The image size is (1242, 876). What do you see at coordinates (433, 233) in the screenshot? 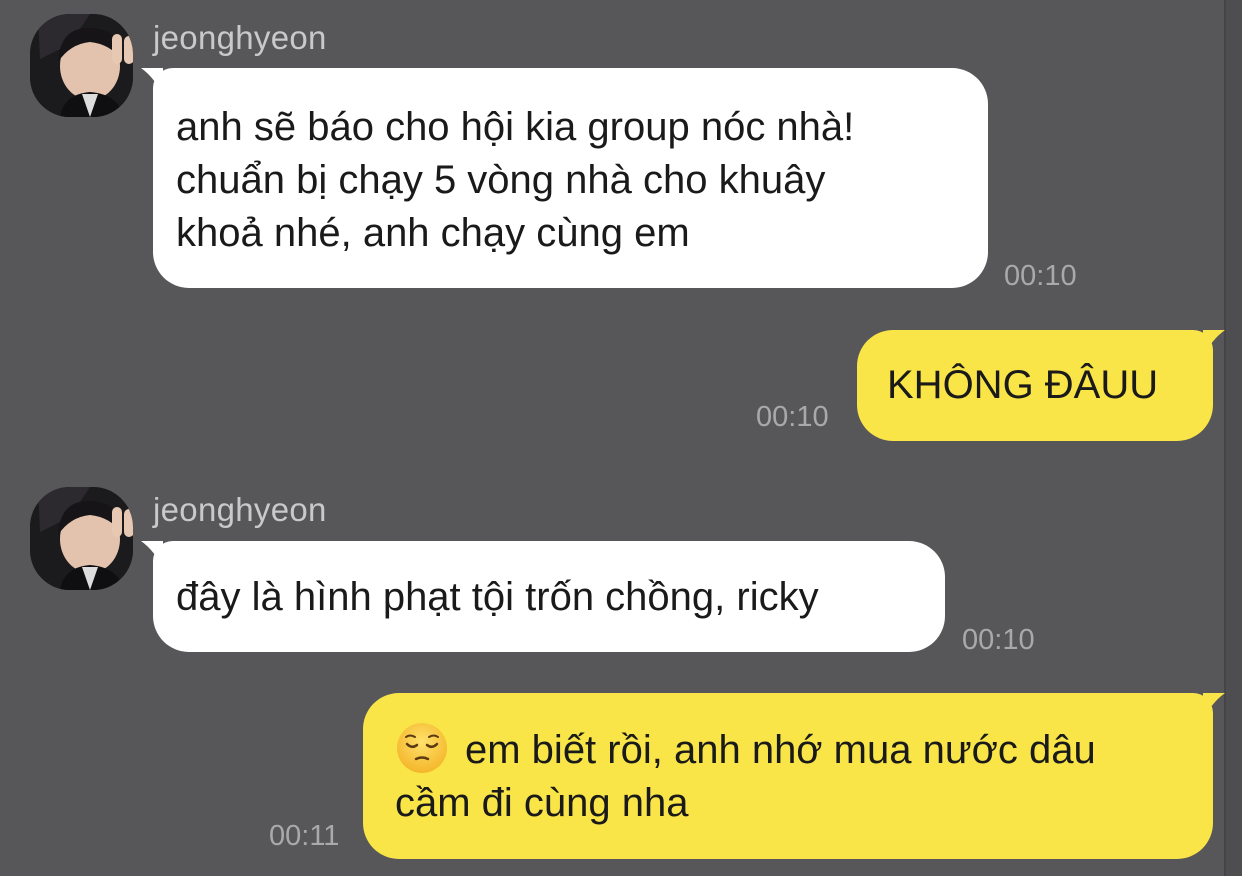
I see `message-line: khoả nhé, anh chạy cùng em` at bounding box center [433, 233].